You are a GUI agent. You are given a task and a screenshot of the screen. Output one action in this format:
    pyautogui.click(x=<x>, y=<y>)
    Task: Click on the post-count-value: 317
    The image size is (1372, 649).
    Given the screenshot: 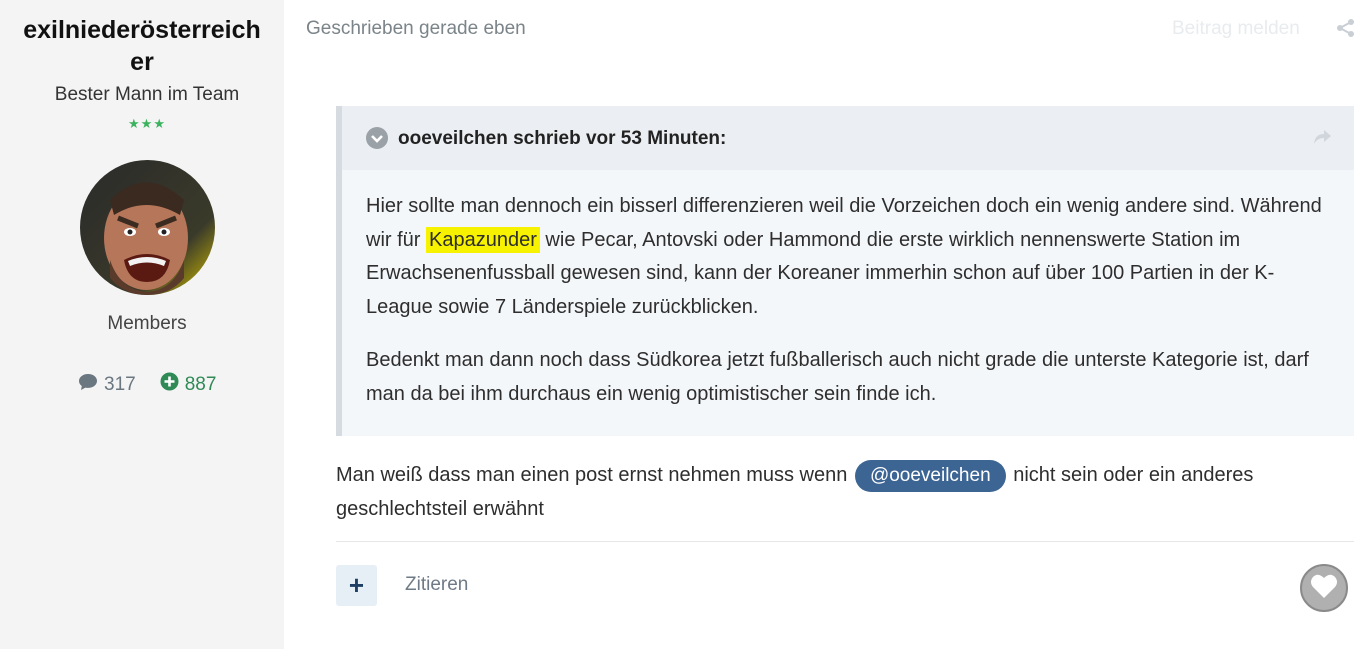 What is the action you would take?
    pyautogui.click(x=120, y=384)
    